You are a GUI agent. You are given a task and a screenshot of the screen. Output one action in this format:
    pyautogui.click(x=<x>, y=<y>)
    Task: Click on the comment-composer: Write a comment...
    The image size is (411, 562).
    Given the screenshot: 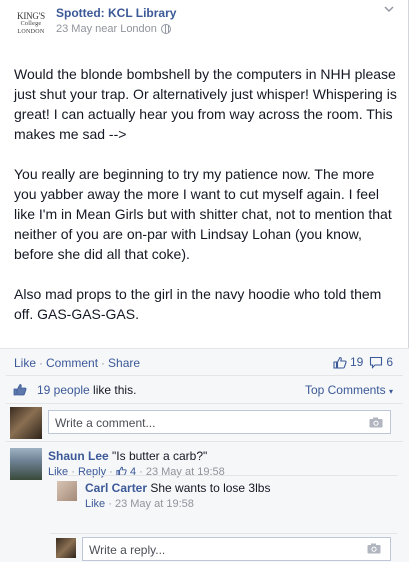 What is the action you would take?
    pyautogui.click(x=204, y=422)
    